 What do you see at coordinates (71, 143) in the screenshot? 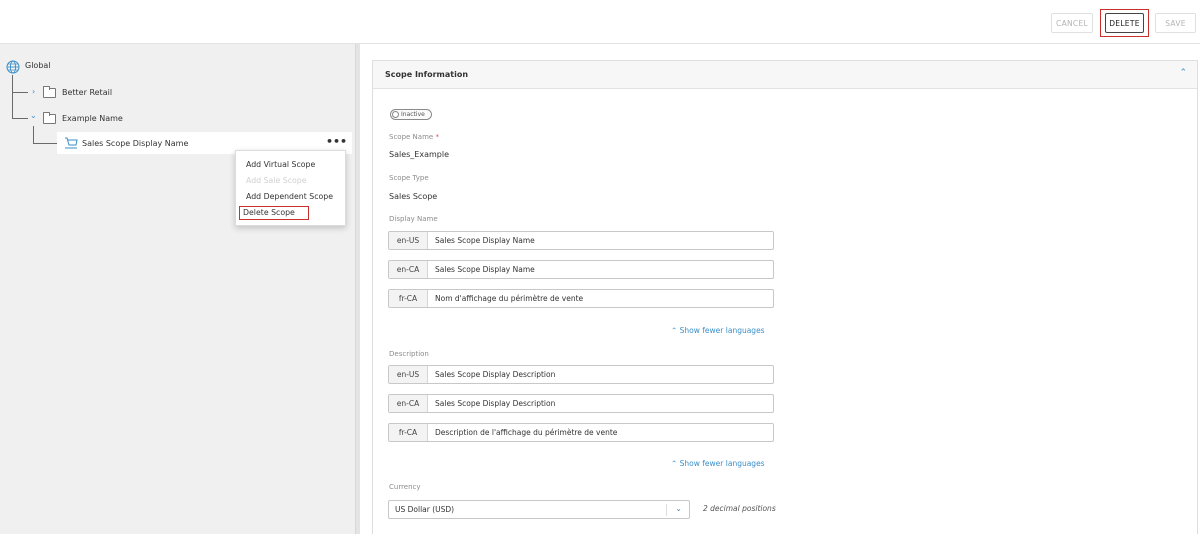
I see `cart-icon` at bounding box center [71, 143].